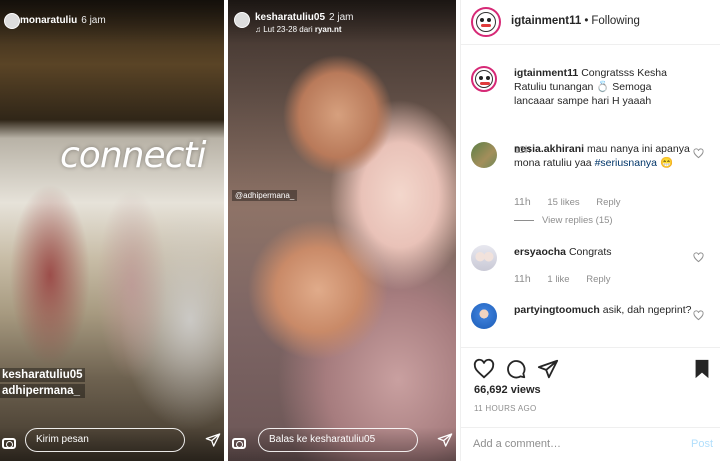 This screenshot has height=461, width=720. Describe the element at coordinates (42, 391) in the screenshot. I see `mention-tag: adhipermana_` at that location.